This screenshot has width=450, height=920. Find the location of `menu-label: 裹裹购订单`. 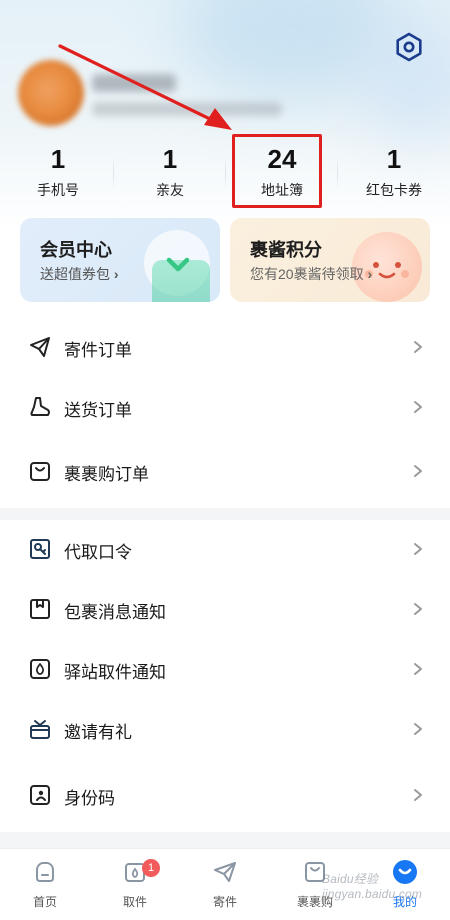

menu-label: 裹裹购订单 is located at coordinates (106, 474).